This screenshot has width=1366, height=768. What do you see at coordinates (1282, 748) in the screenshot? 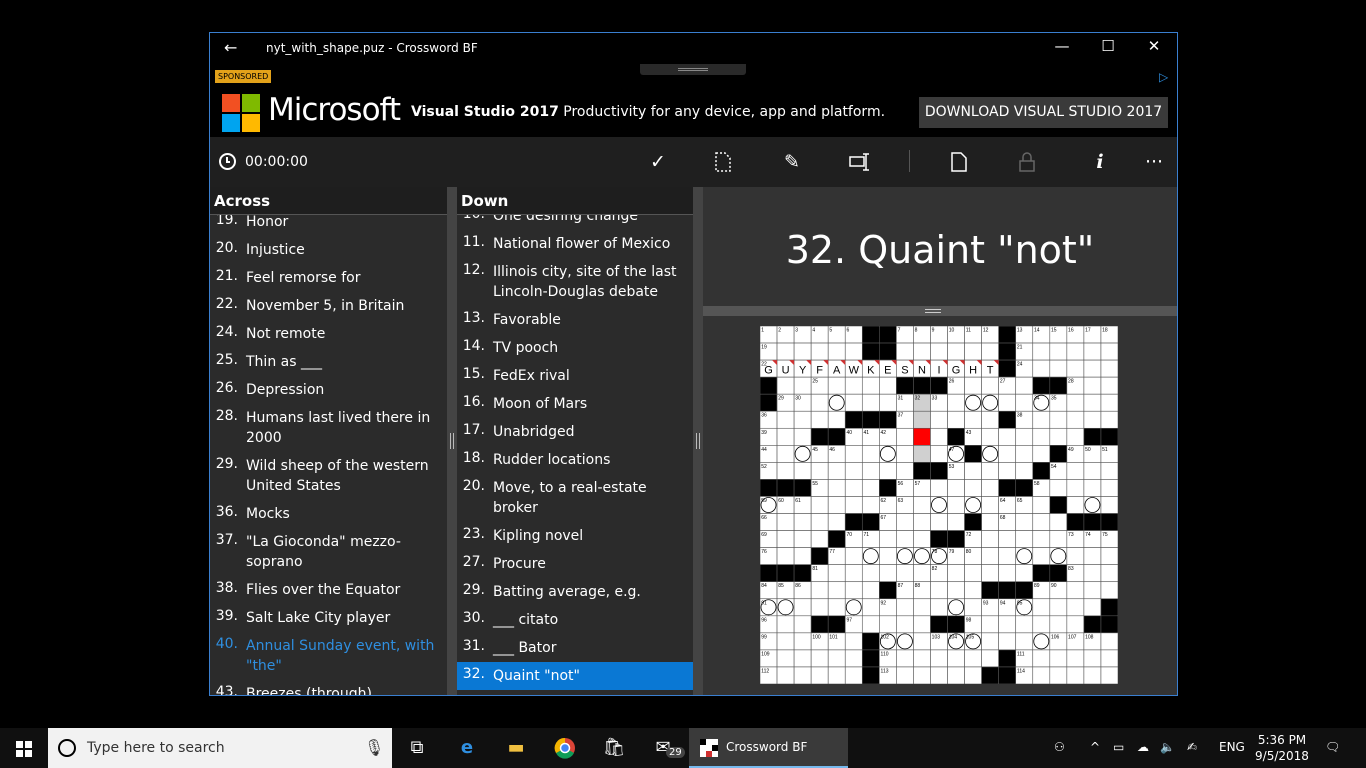
I see `system-clock: 5:36 PM 9/5/2018` at bounding box center [1282, 748].